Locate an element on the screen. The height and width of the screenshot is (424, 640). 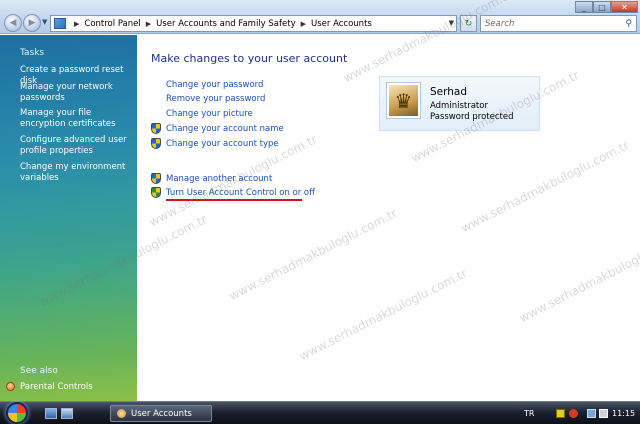
account-role: Administrator is located at coordinates (459, 106).